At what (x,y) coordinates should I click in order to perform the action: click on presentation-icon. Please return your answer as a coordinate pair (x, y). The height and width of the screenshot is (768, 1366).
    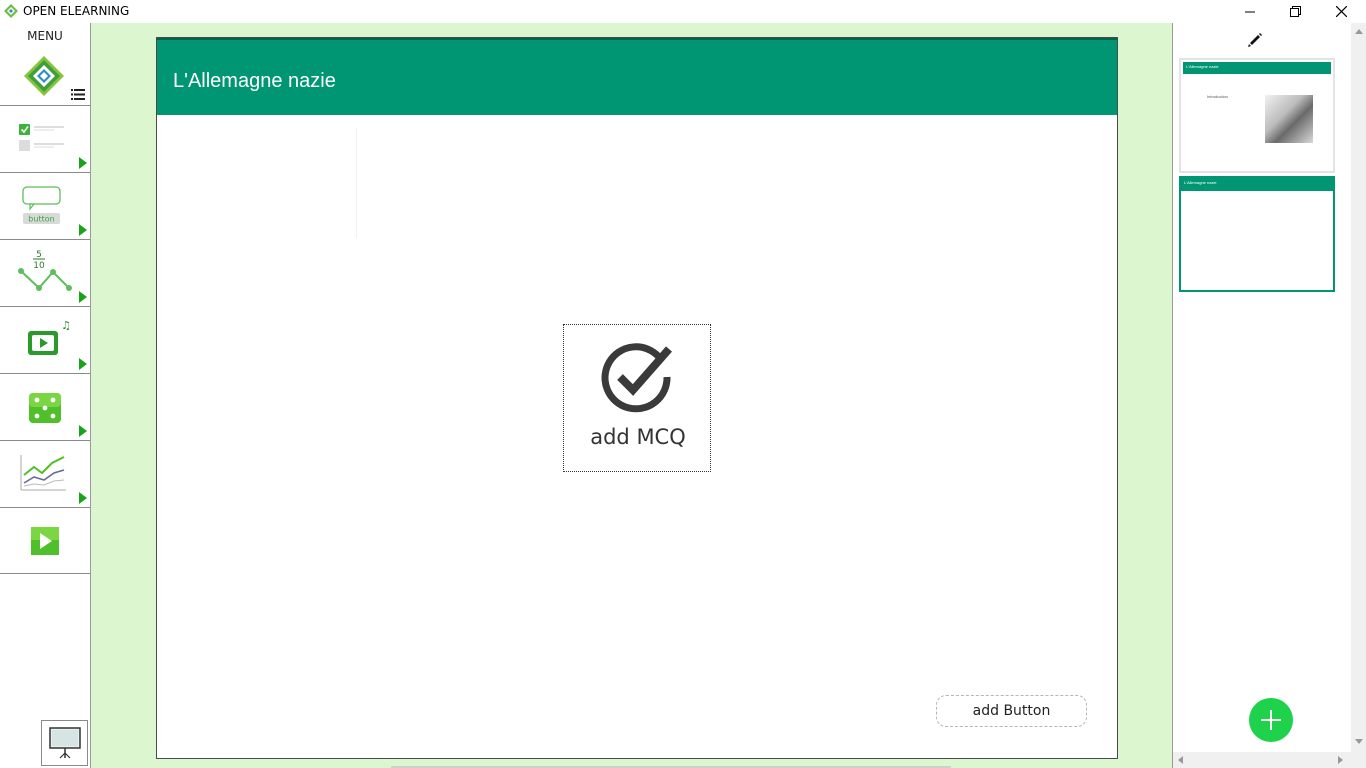
    Looking at the image, I should click on (65, 743).